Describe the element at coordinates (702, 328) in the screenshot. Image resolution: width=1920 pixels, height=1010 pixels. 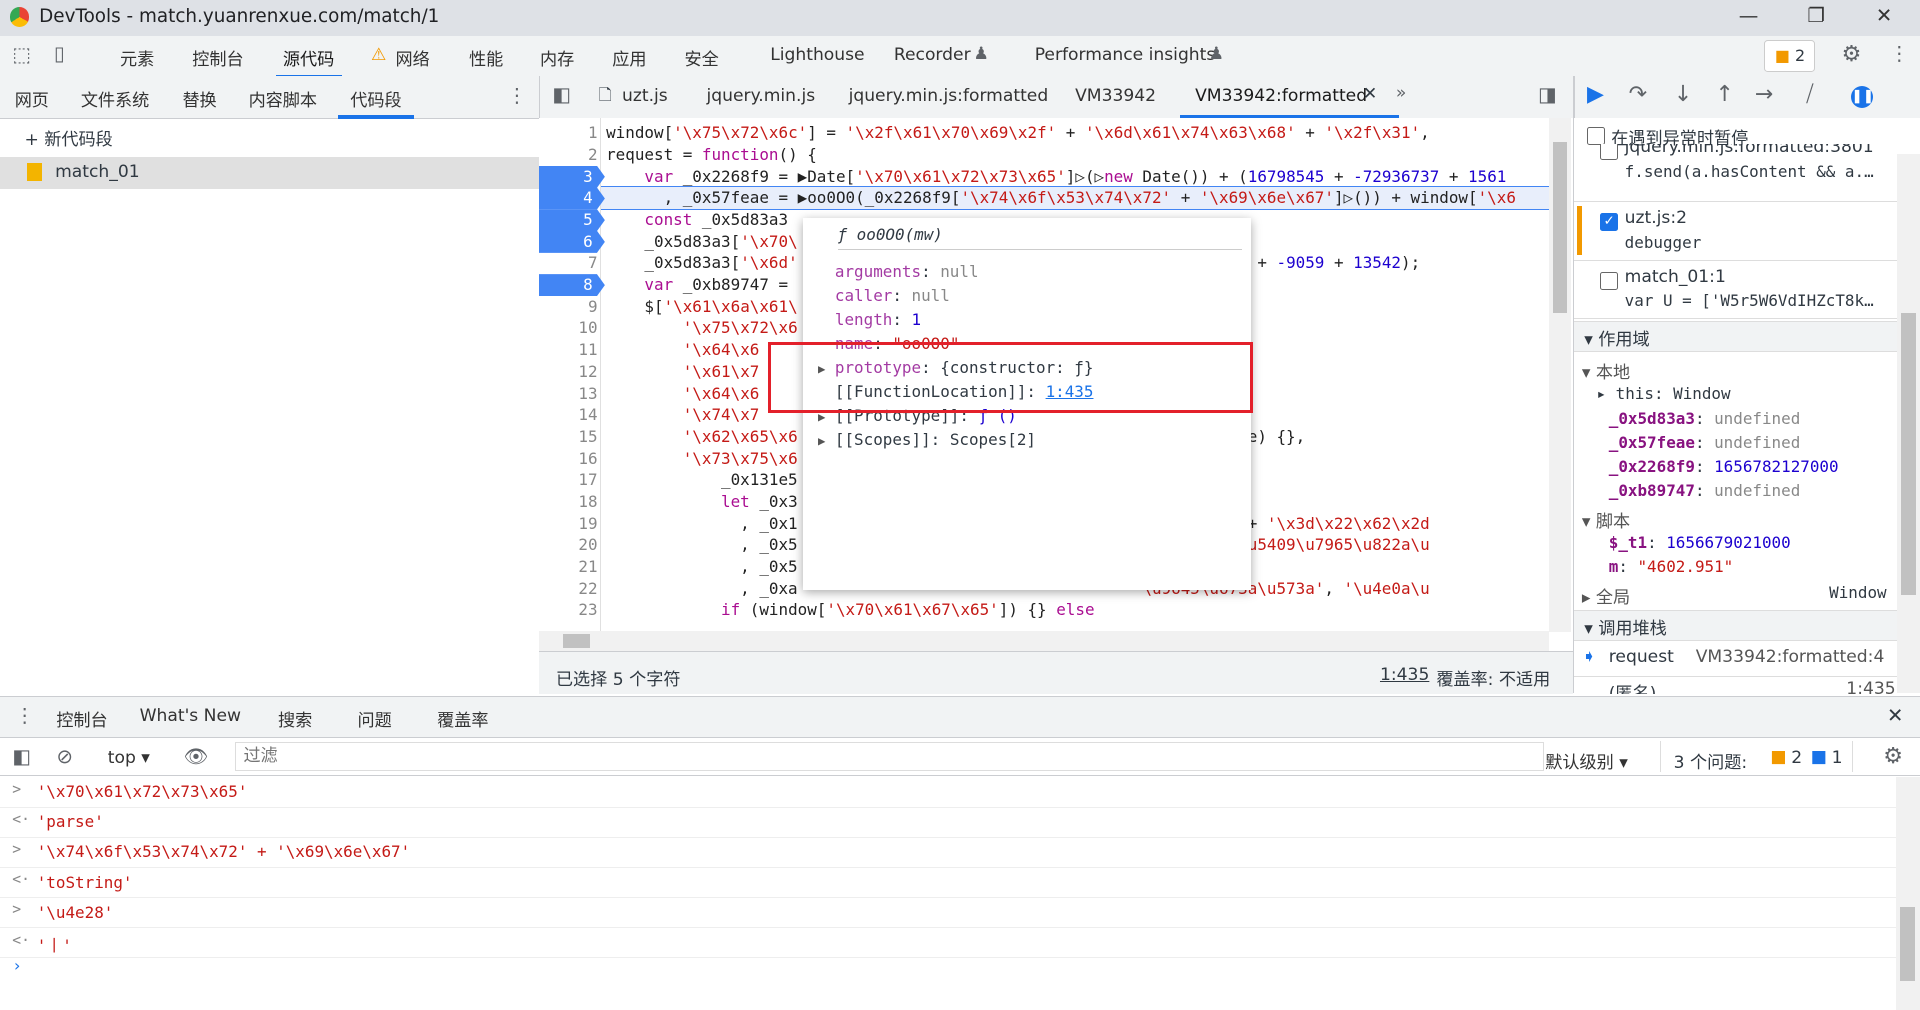
I see `code-line: '\x75\x72\x6` at that location.